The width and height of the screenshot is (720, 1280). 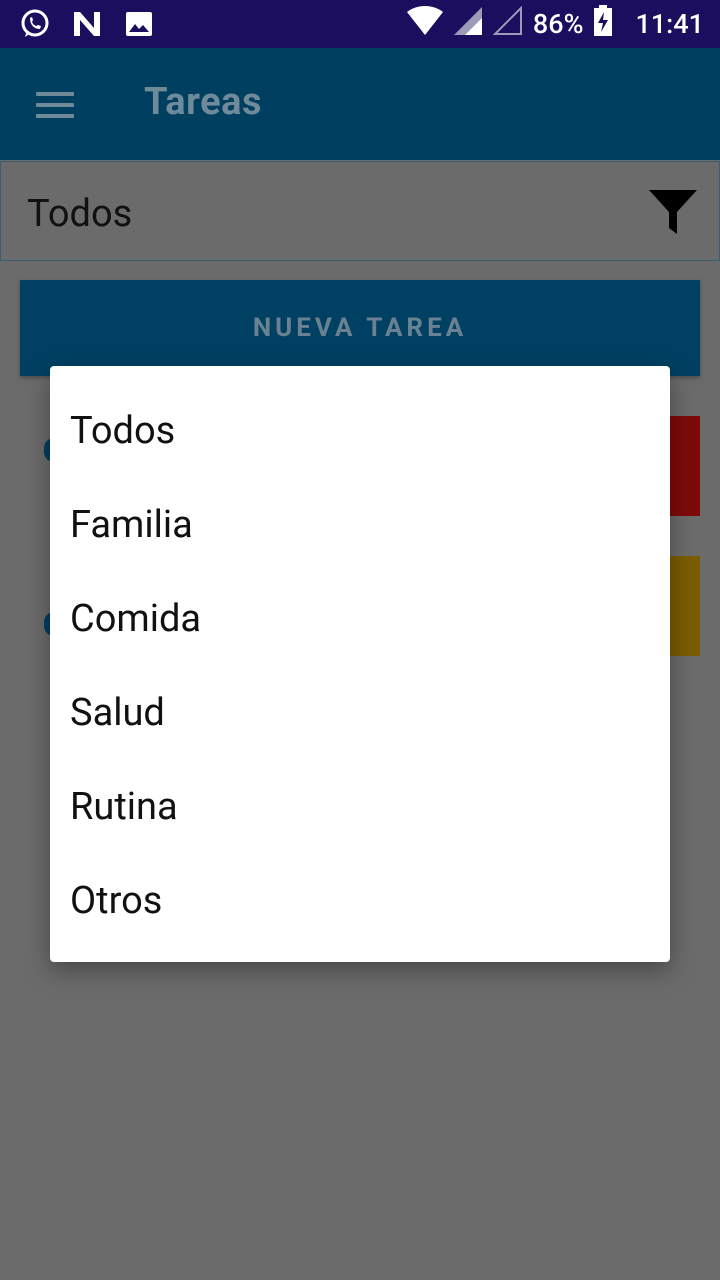 I want to click on status-bar: 86% 11:41, so click(x=360, y=24).